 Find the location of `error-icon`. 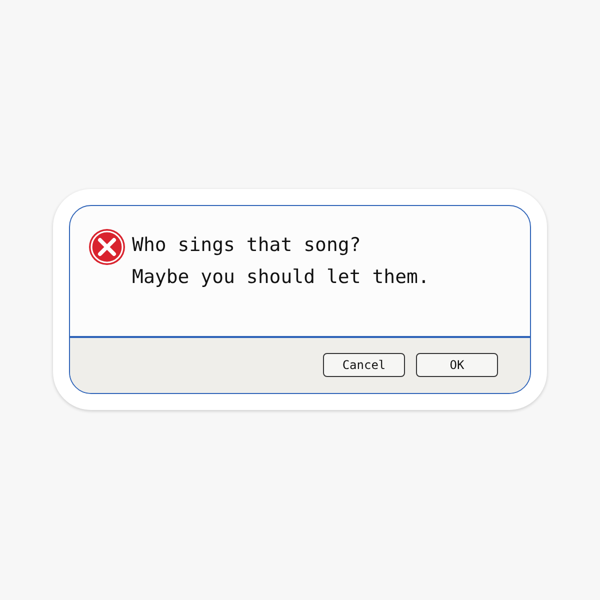

error-icon is located at coordinates (107, 247).